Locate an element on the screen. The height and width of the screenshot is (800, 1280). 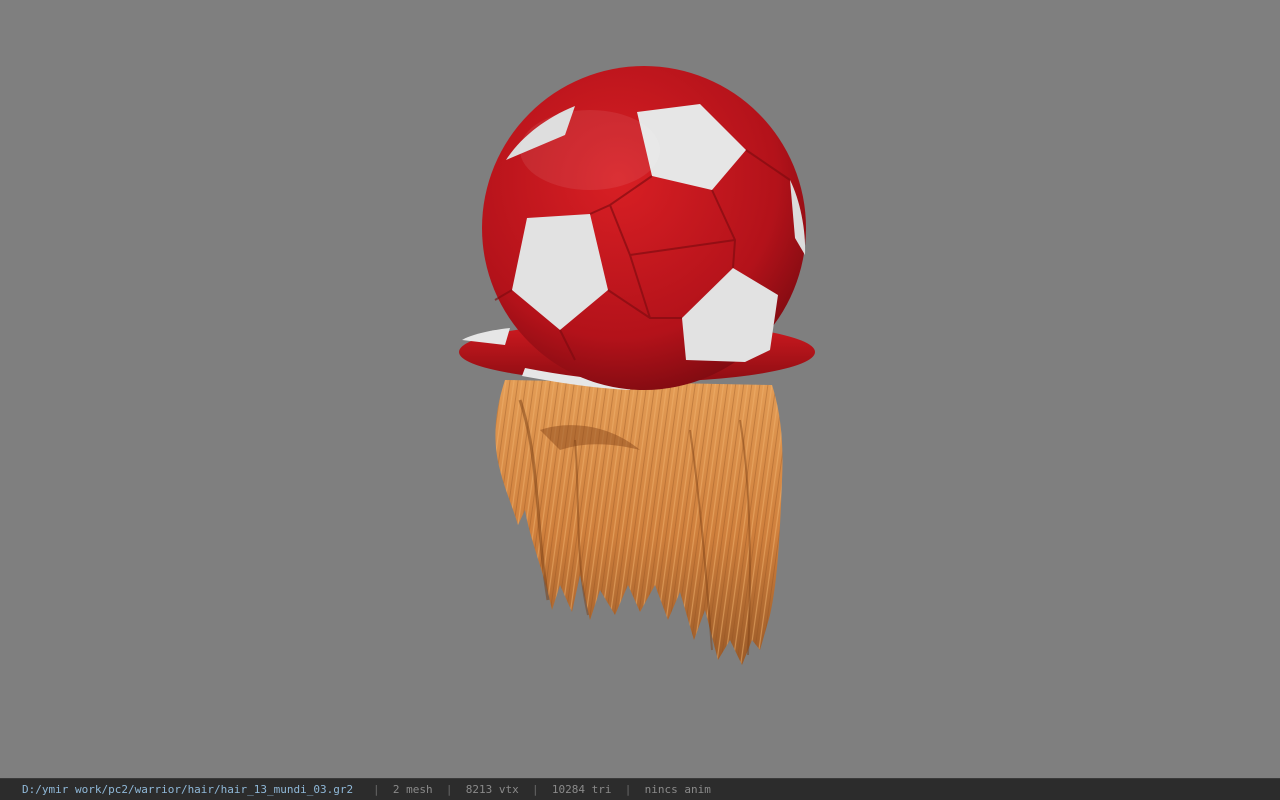
triangle-count: 10284 tri is located at coordinates (581, 789).